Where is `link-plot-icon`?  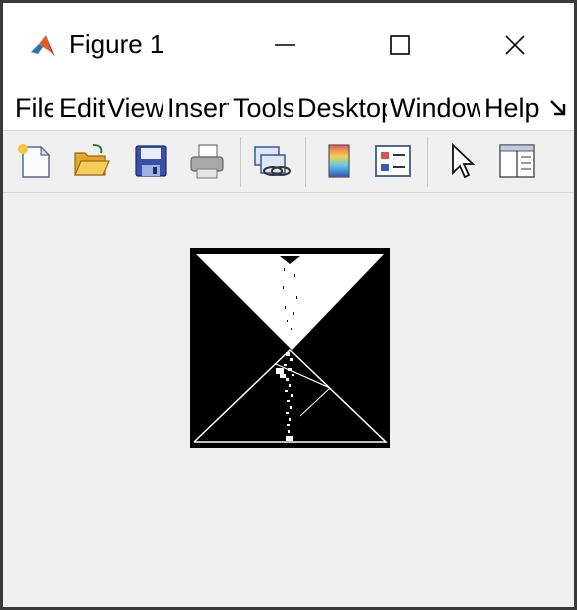
link-plot-icon is located at coordinates (271, 161).